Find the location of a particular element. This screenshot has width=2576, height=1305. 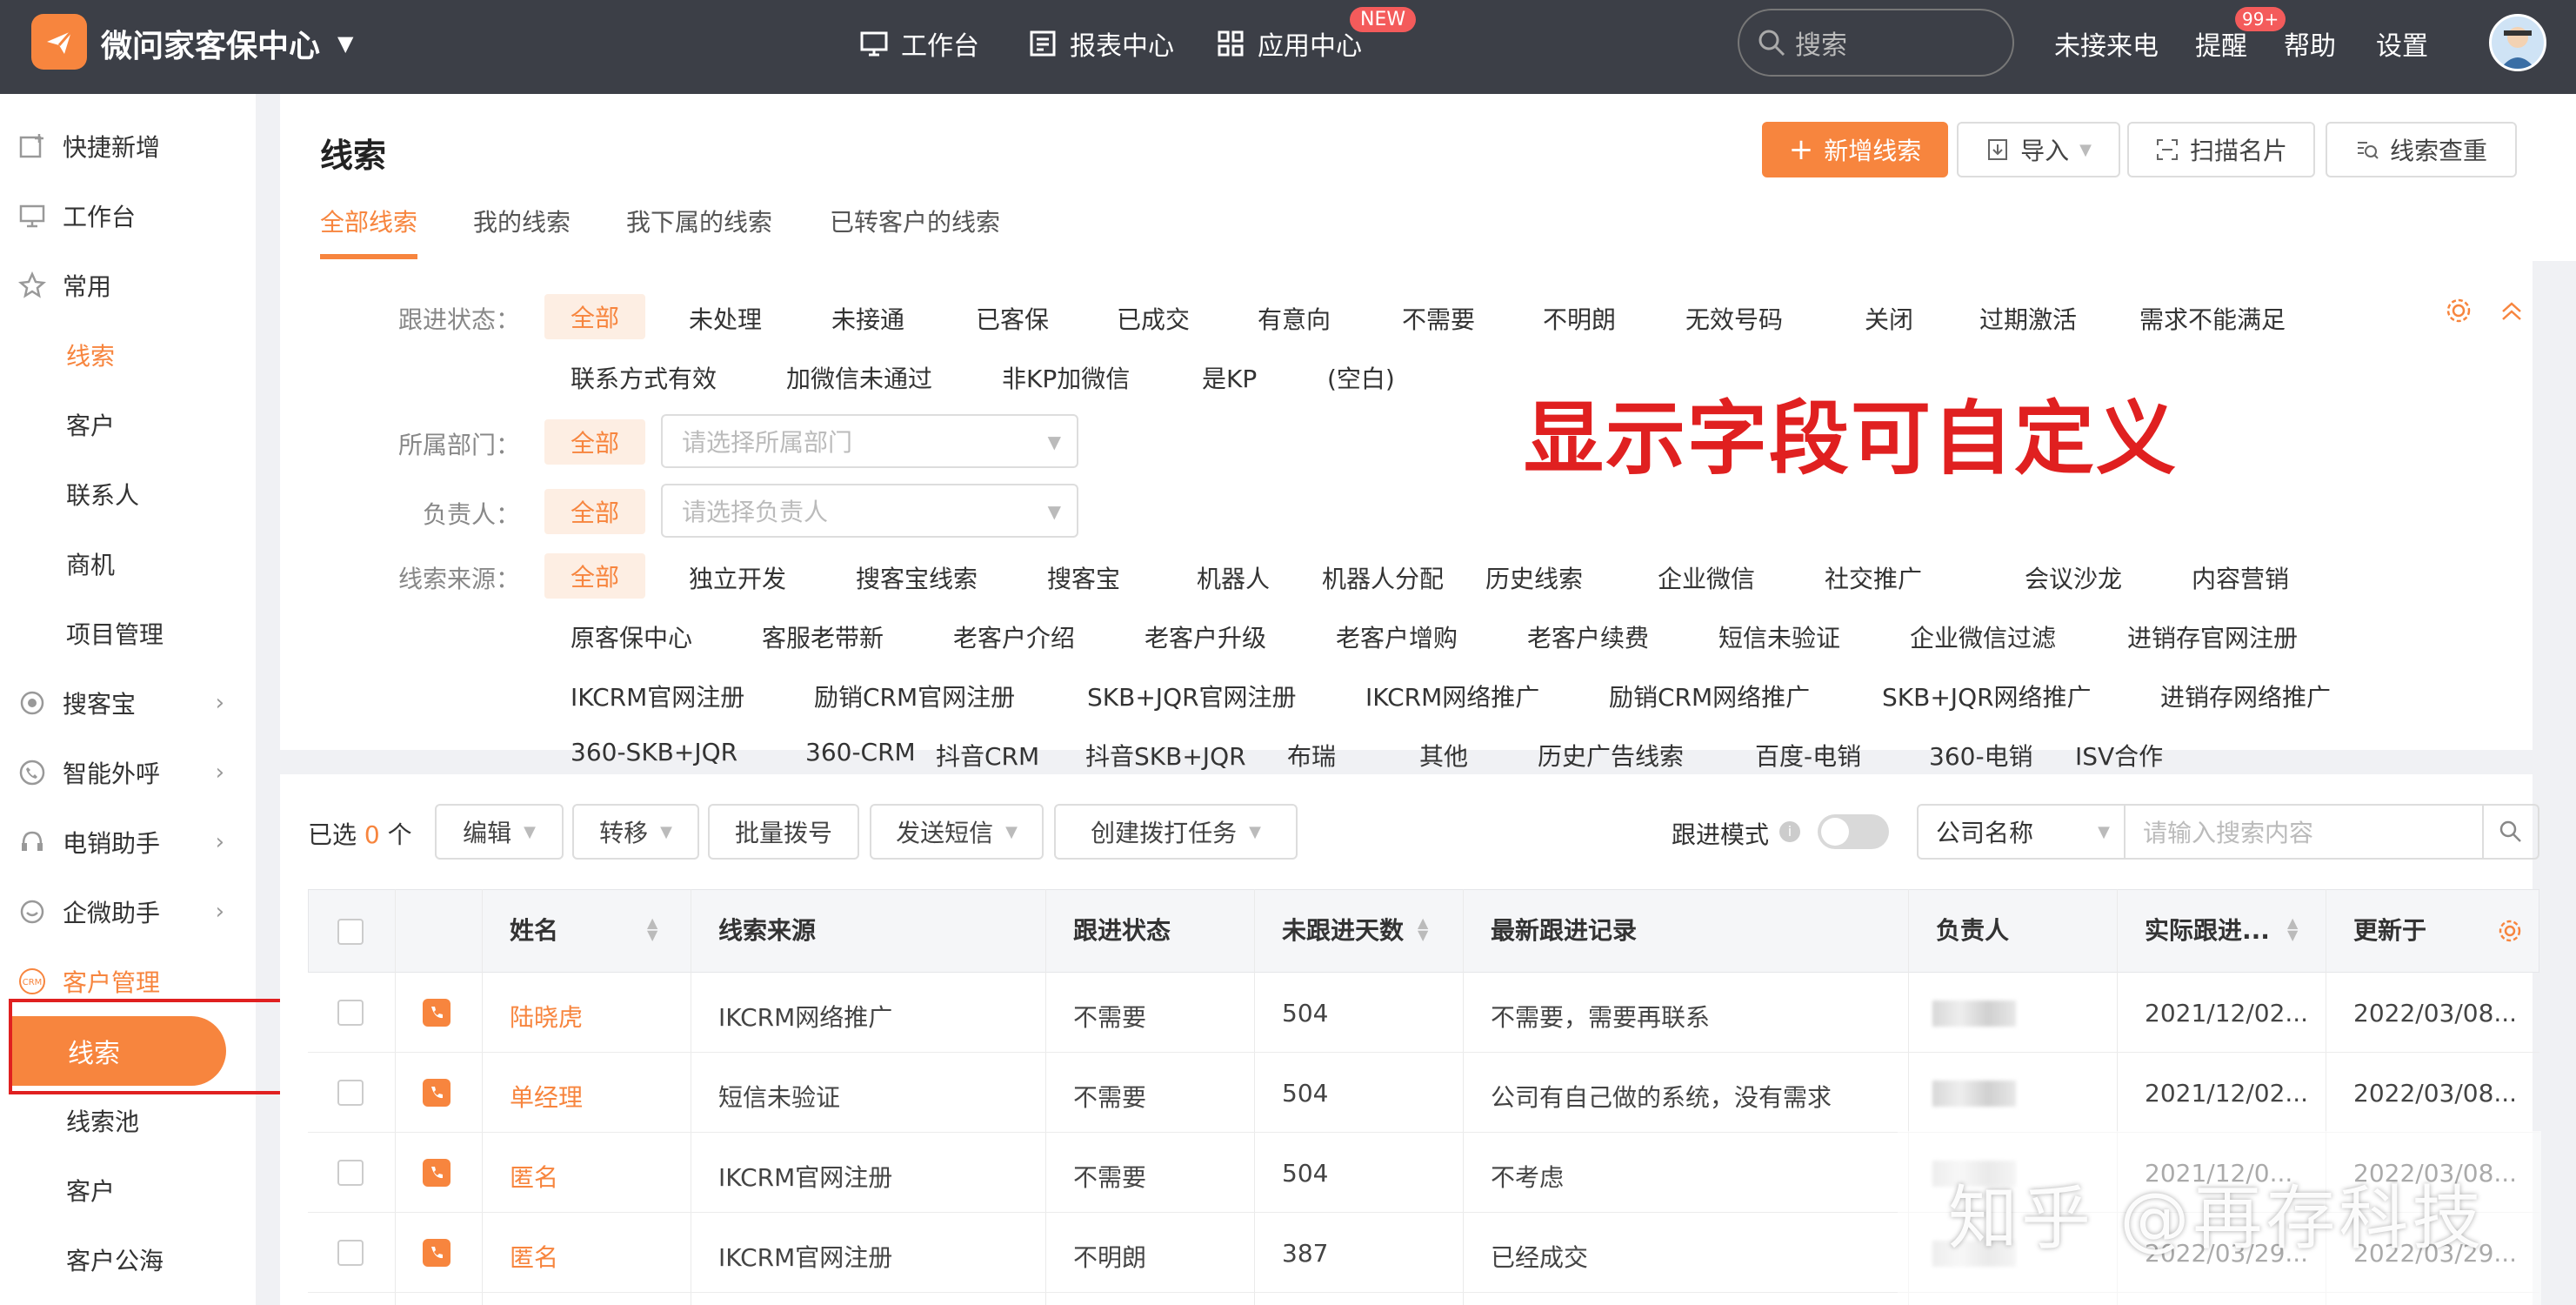

nav-workbench: 工作台 is located at coordinates (919, 43).